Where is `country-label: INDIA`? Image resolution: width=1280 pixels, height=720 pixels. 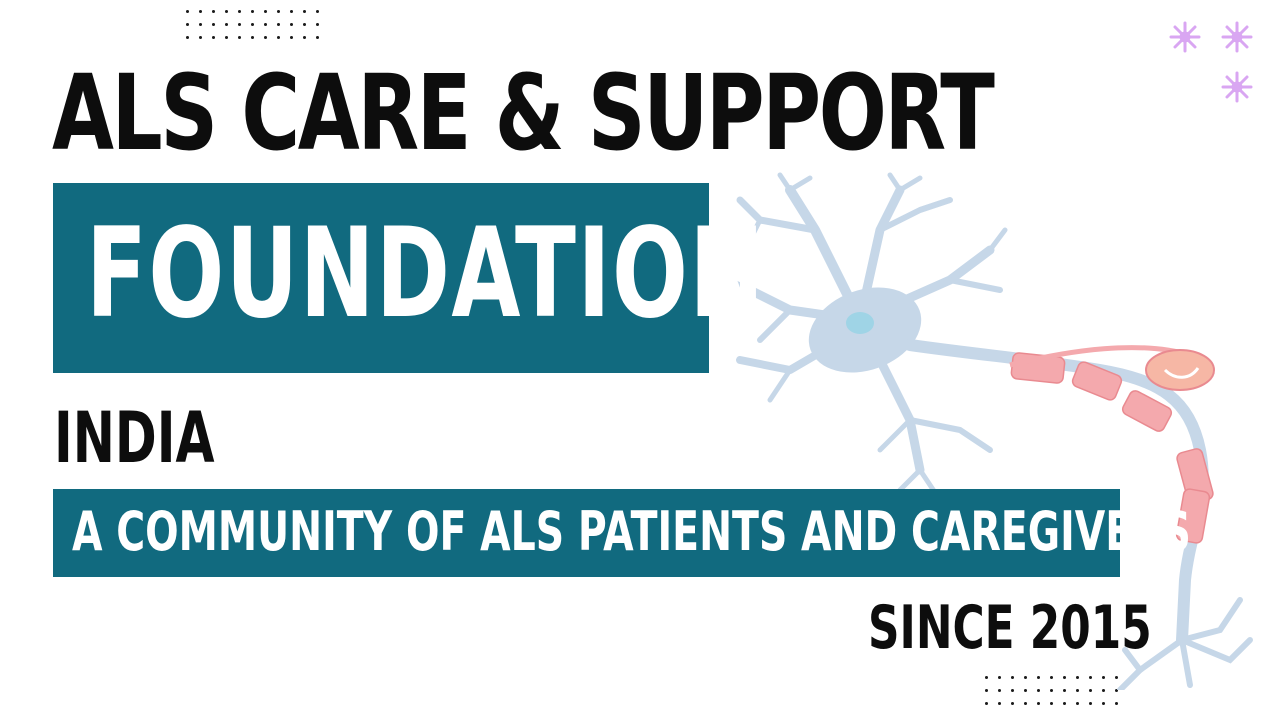 country-label: INDIA is located at coordinates (134, 438).